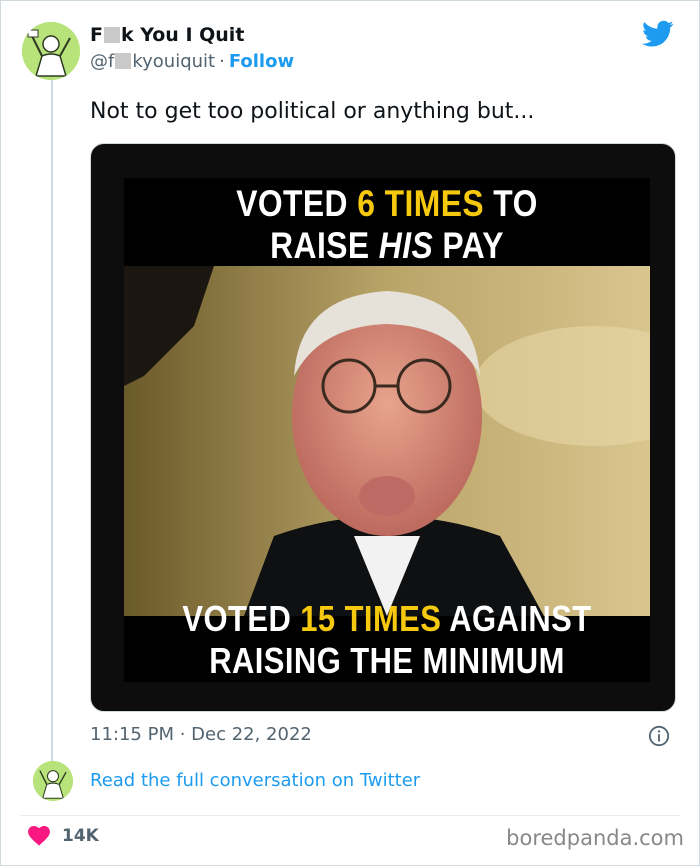 The image size is (700, 866). What do you see at coordinates (387, 618) in the screenshot?
I see `meme-caption-line3: VOTED 15 TIMES AGAINST` at bounding box center [387, 618].